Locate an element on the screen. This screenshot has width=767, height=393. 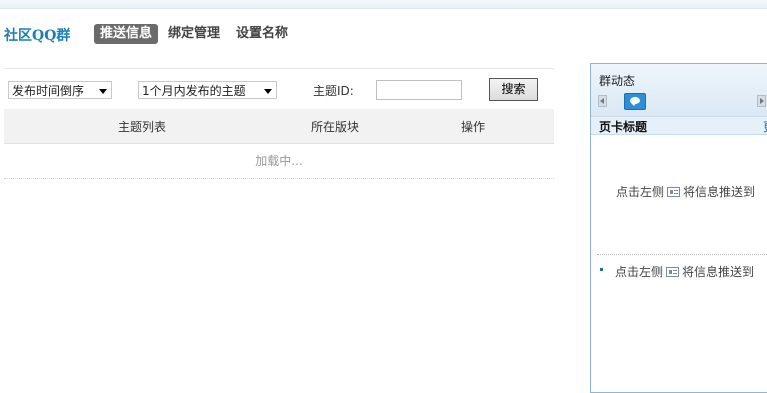
panel-header: 群动态 is located at coordinates (679, 90).